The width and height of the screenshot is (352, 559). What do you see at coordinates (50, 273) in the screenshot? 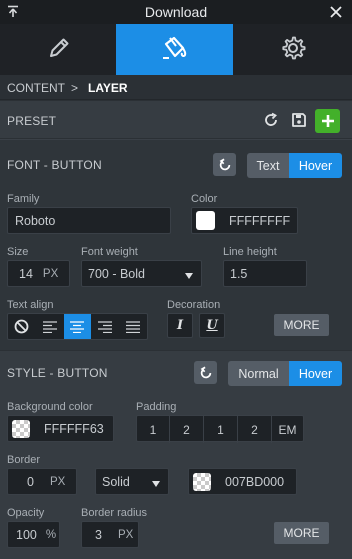
I see `size-unit: PX` at bounding box center [50, 273].